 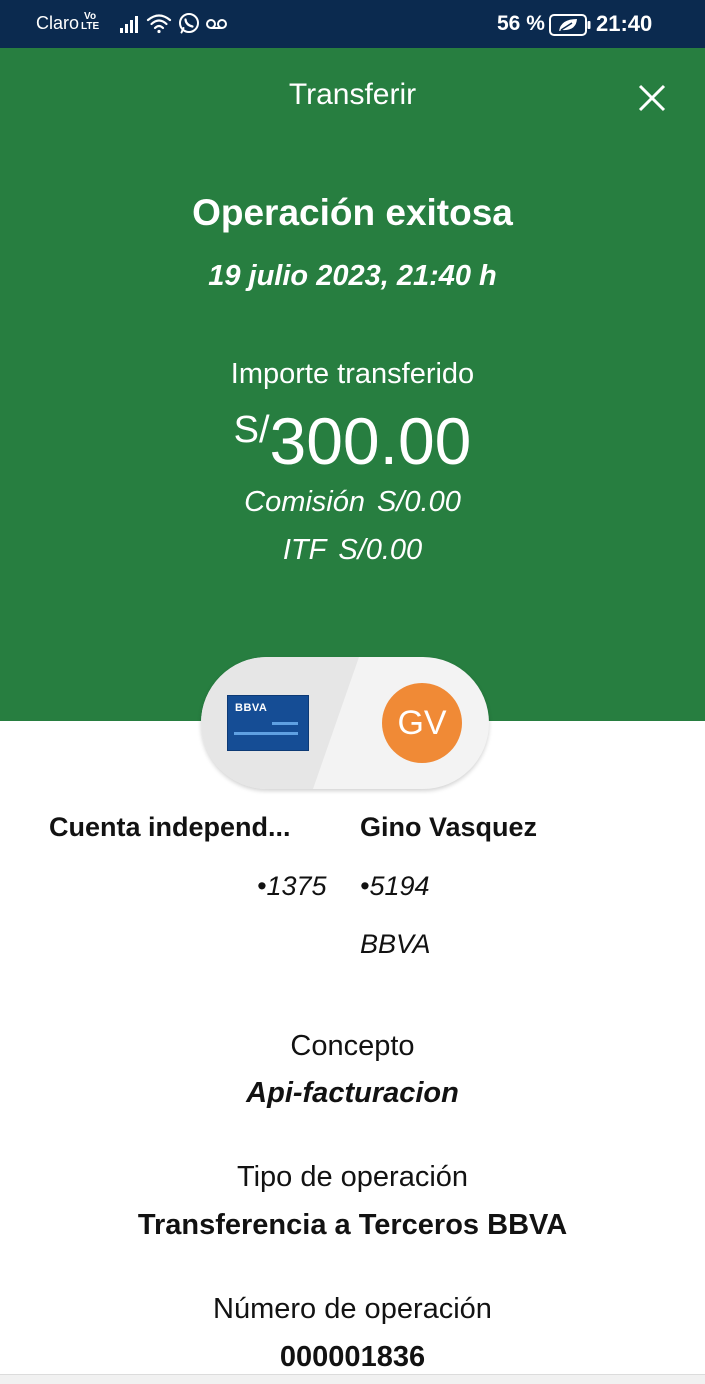 I want to click on close-button, so click(x=652, y=98).